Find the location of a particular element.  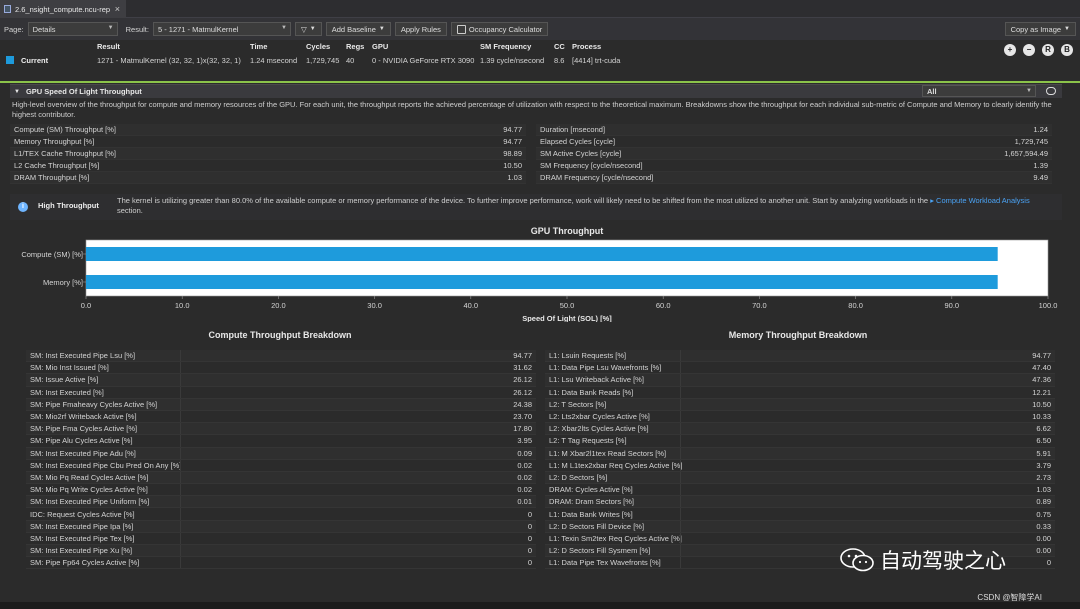

memory_breakdown.rows-row: DRAM: Cycles Active [%] 1.03 is located at coordinates (800, 490).